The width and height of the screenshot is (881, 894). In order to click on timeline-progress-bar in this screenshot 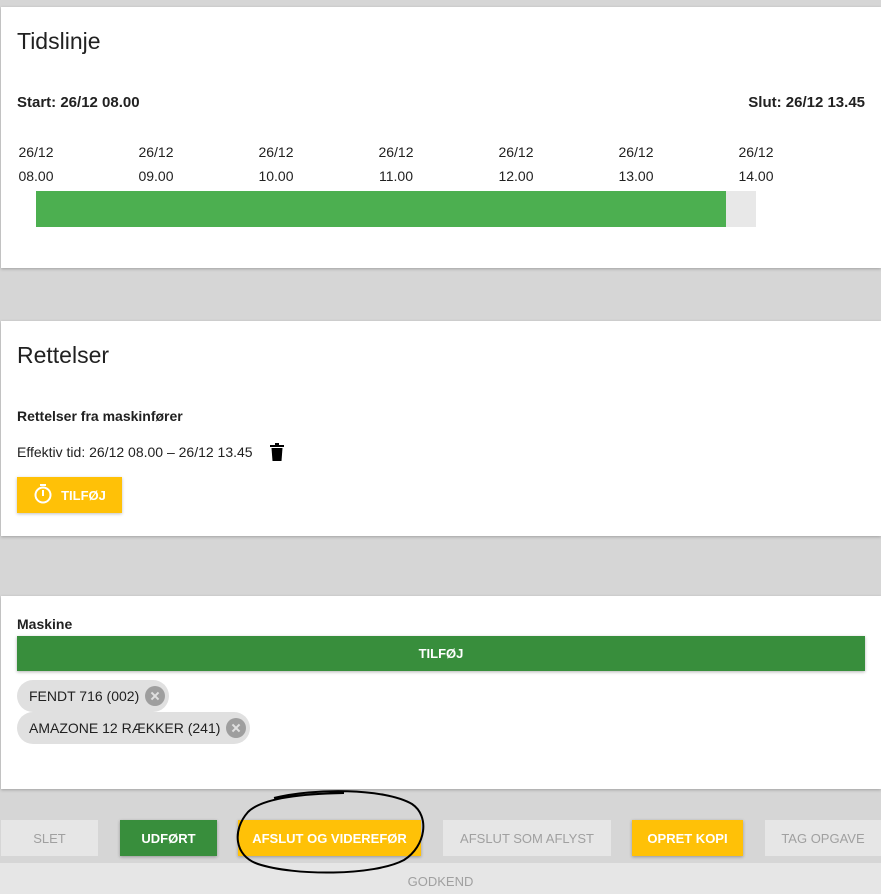, I will do `click(381, 209)`.